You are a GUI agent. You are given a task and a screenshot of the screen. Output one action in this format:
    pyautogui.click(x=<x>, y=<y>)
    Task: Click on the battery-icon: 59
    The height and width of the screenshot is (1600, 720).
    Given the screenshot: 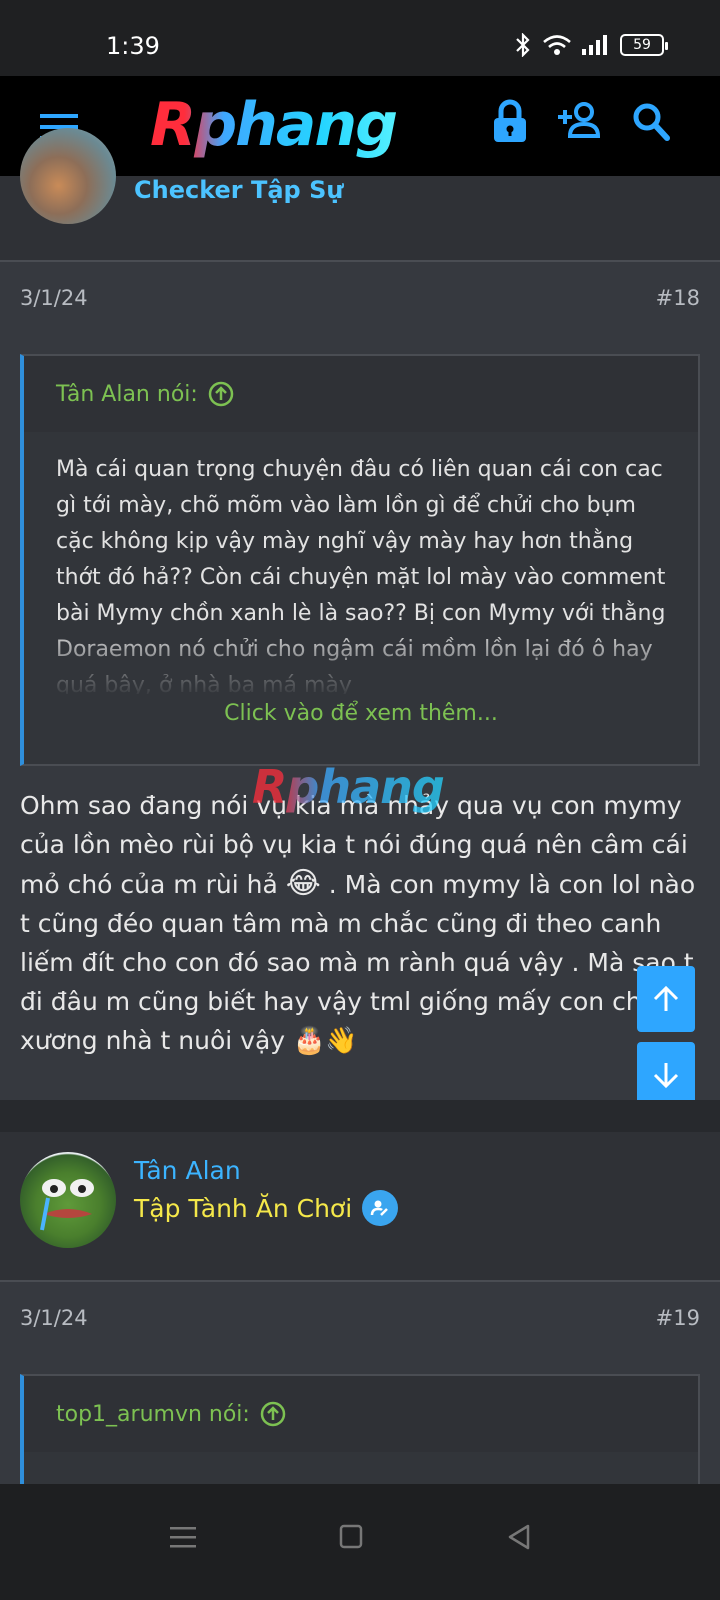 What is the action you would take?
    pyautogui.click(x=644, y=45)
    